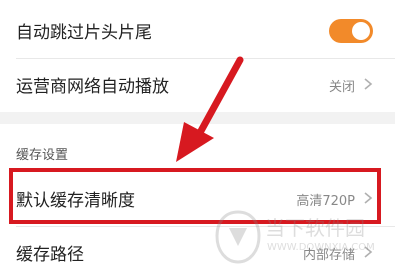 The width and height of the screenshot is (395, 280). What do you see at coordinates (351, 31) in the screenshot?
I see `auto-skip-toggle` at bounding box center [351, 31].